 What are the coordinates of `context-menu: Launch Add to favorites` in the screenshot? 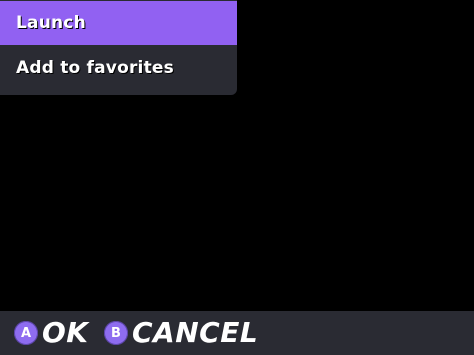 It's located at (118, 47).